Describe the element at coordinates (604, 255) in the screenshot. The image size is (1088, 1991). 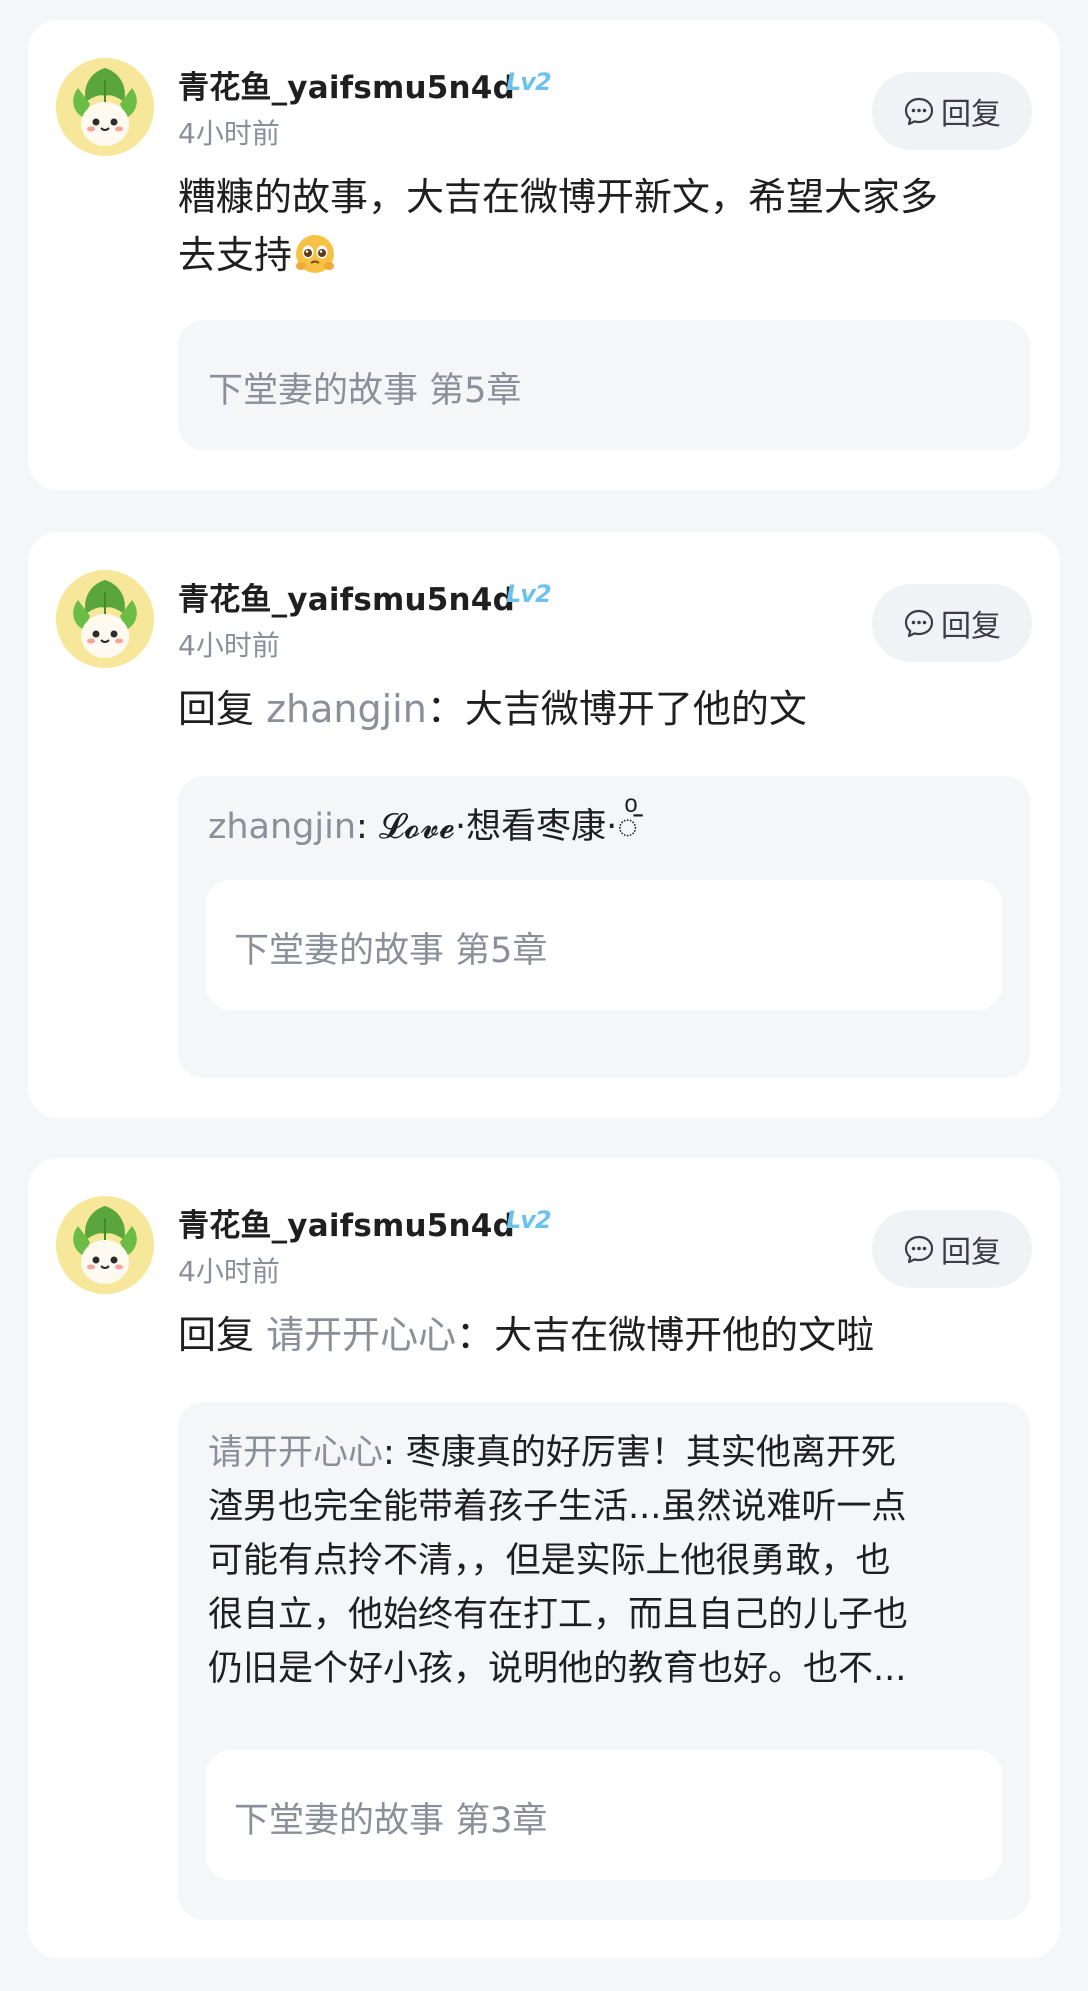
I see `comment-text-line: 去支持` at that location.